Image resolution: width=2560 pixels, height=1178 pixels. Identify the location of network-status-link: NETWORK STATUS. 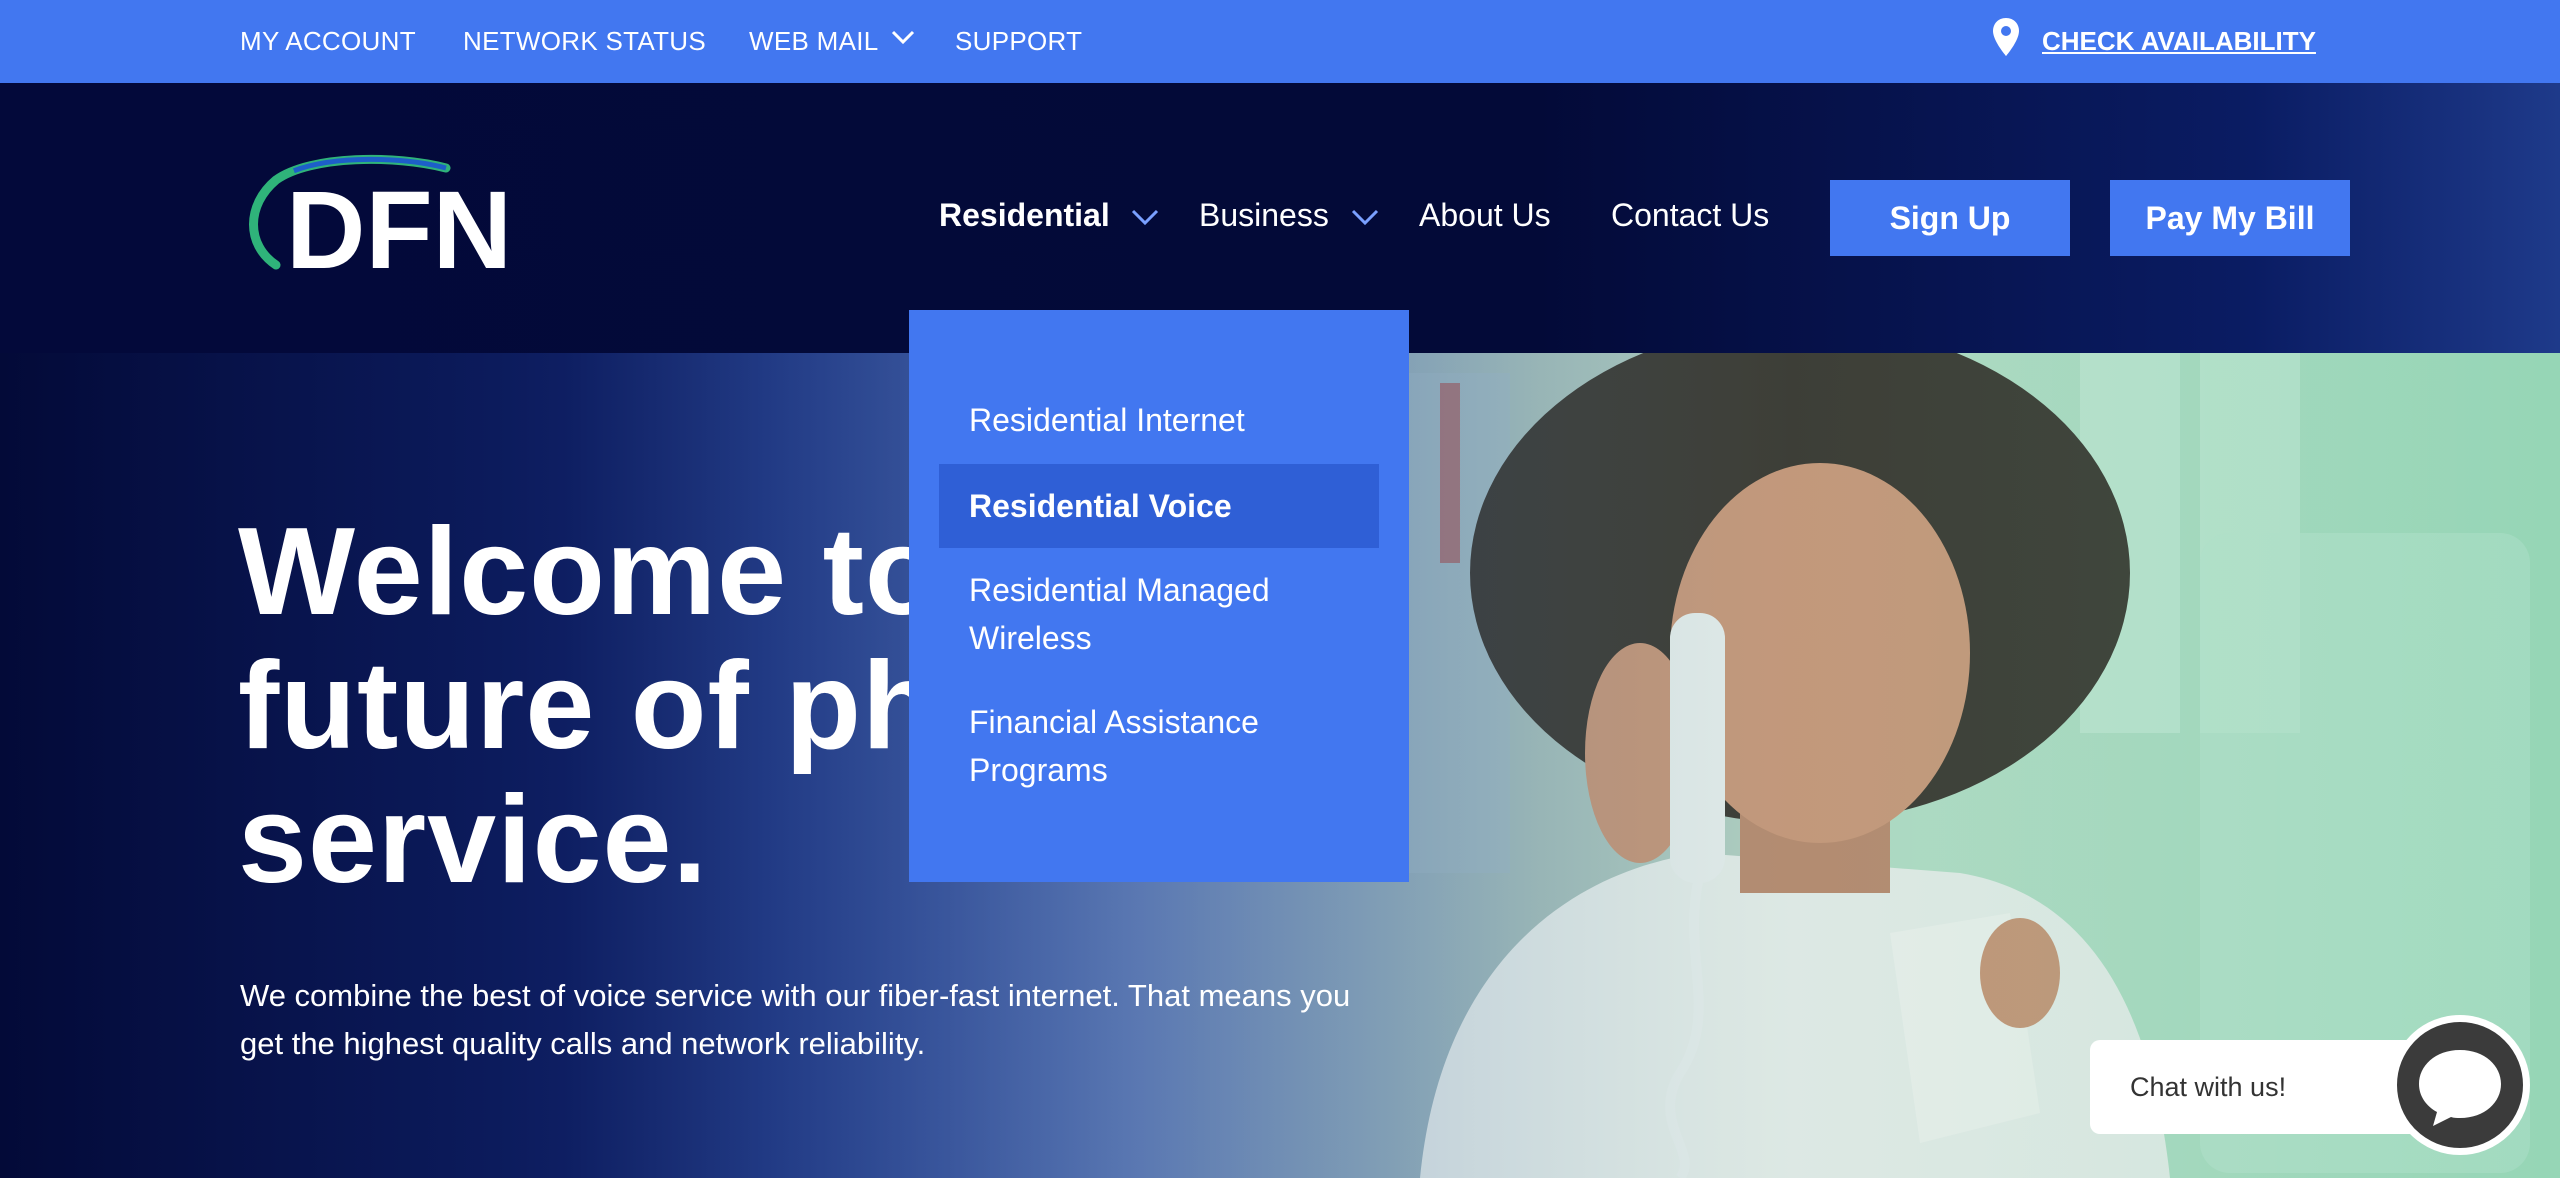
(584, 41).